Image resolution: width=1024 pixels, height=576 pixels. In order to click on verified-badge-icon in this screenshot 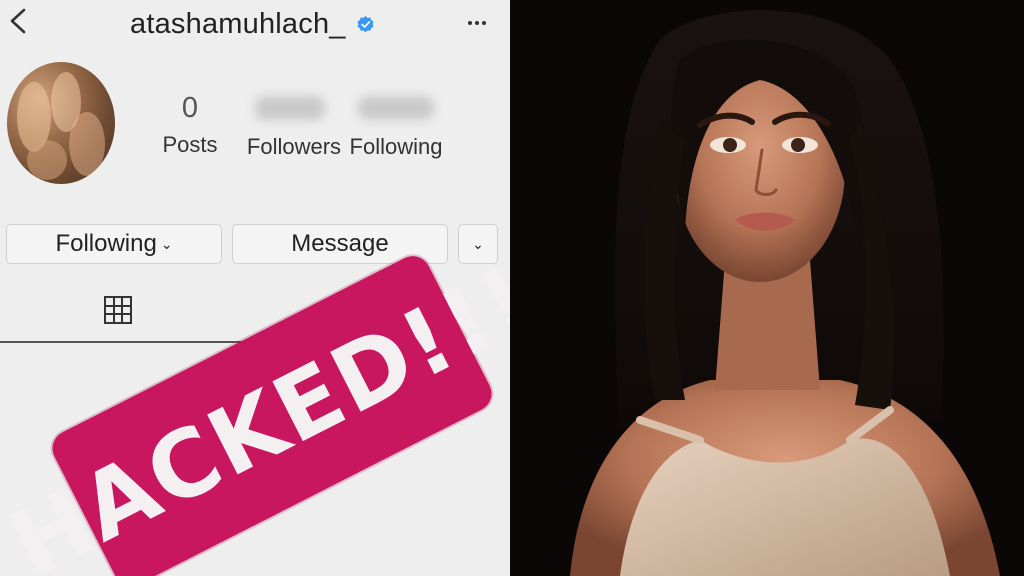, I will do `click(365, 24)`.